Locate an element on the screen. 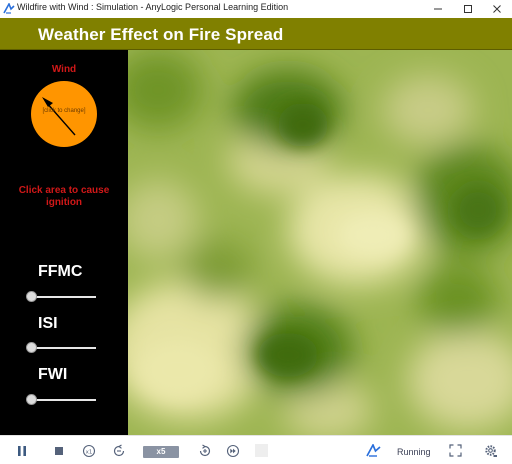 This screenshot has width=512, height=464. minimize-icon is located at coordinates (438, 9).